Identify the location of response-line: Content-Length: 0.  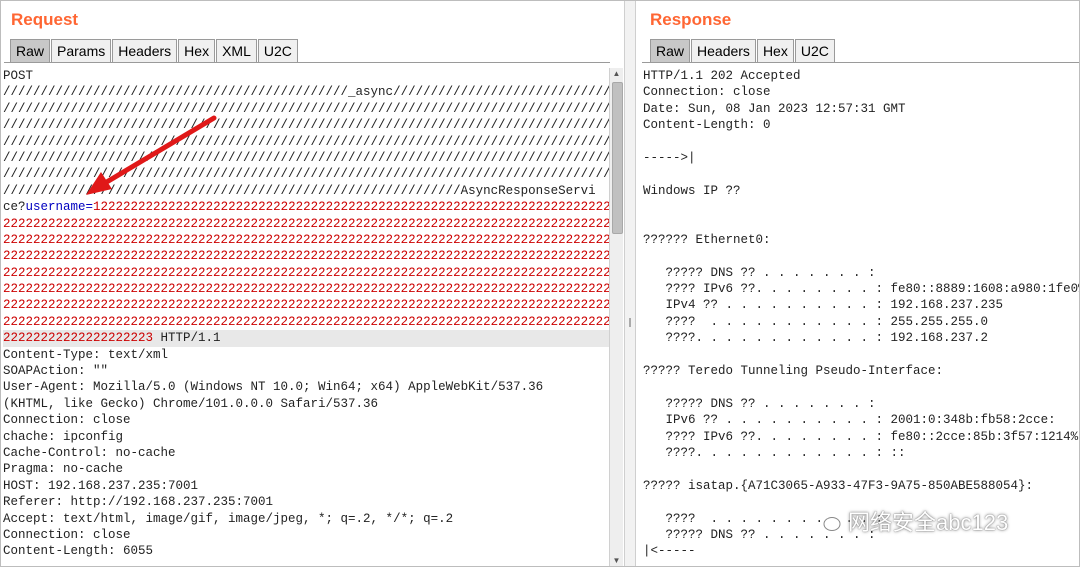
(707, 125).